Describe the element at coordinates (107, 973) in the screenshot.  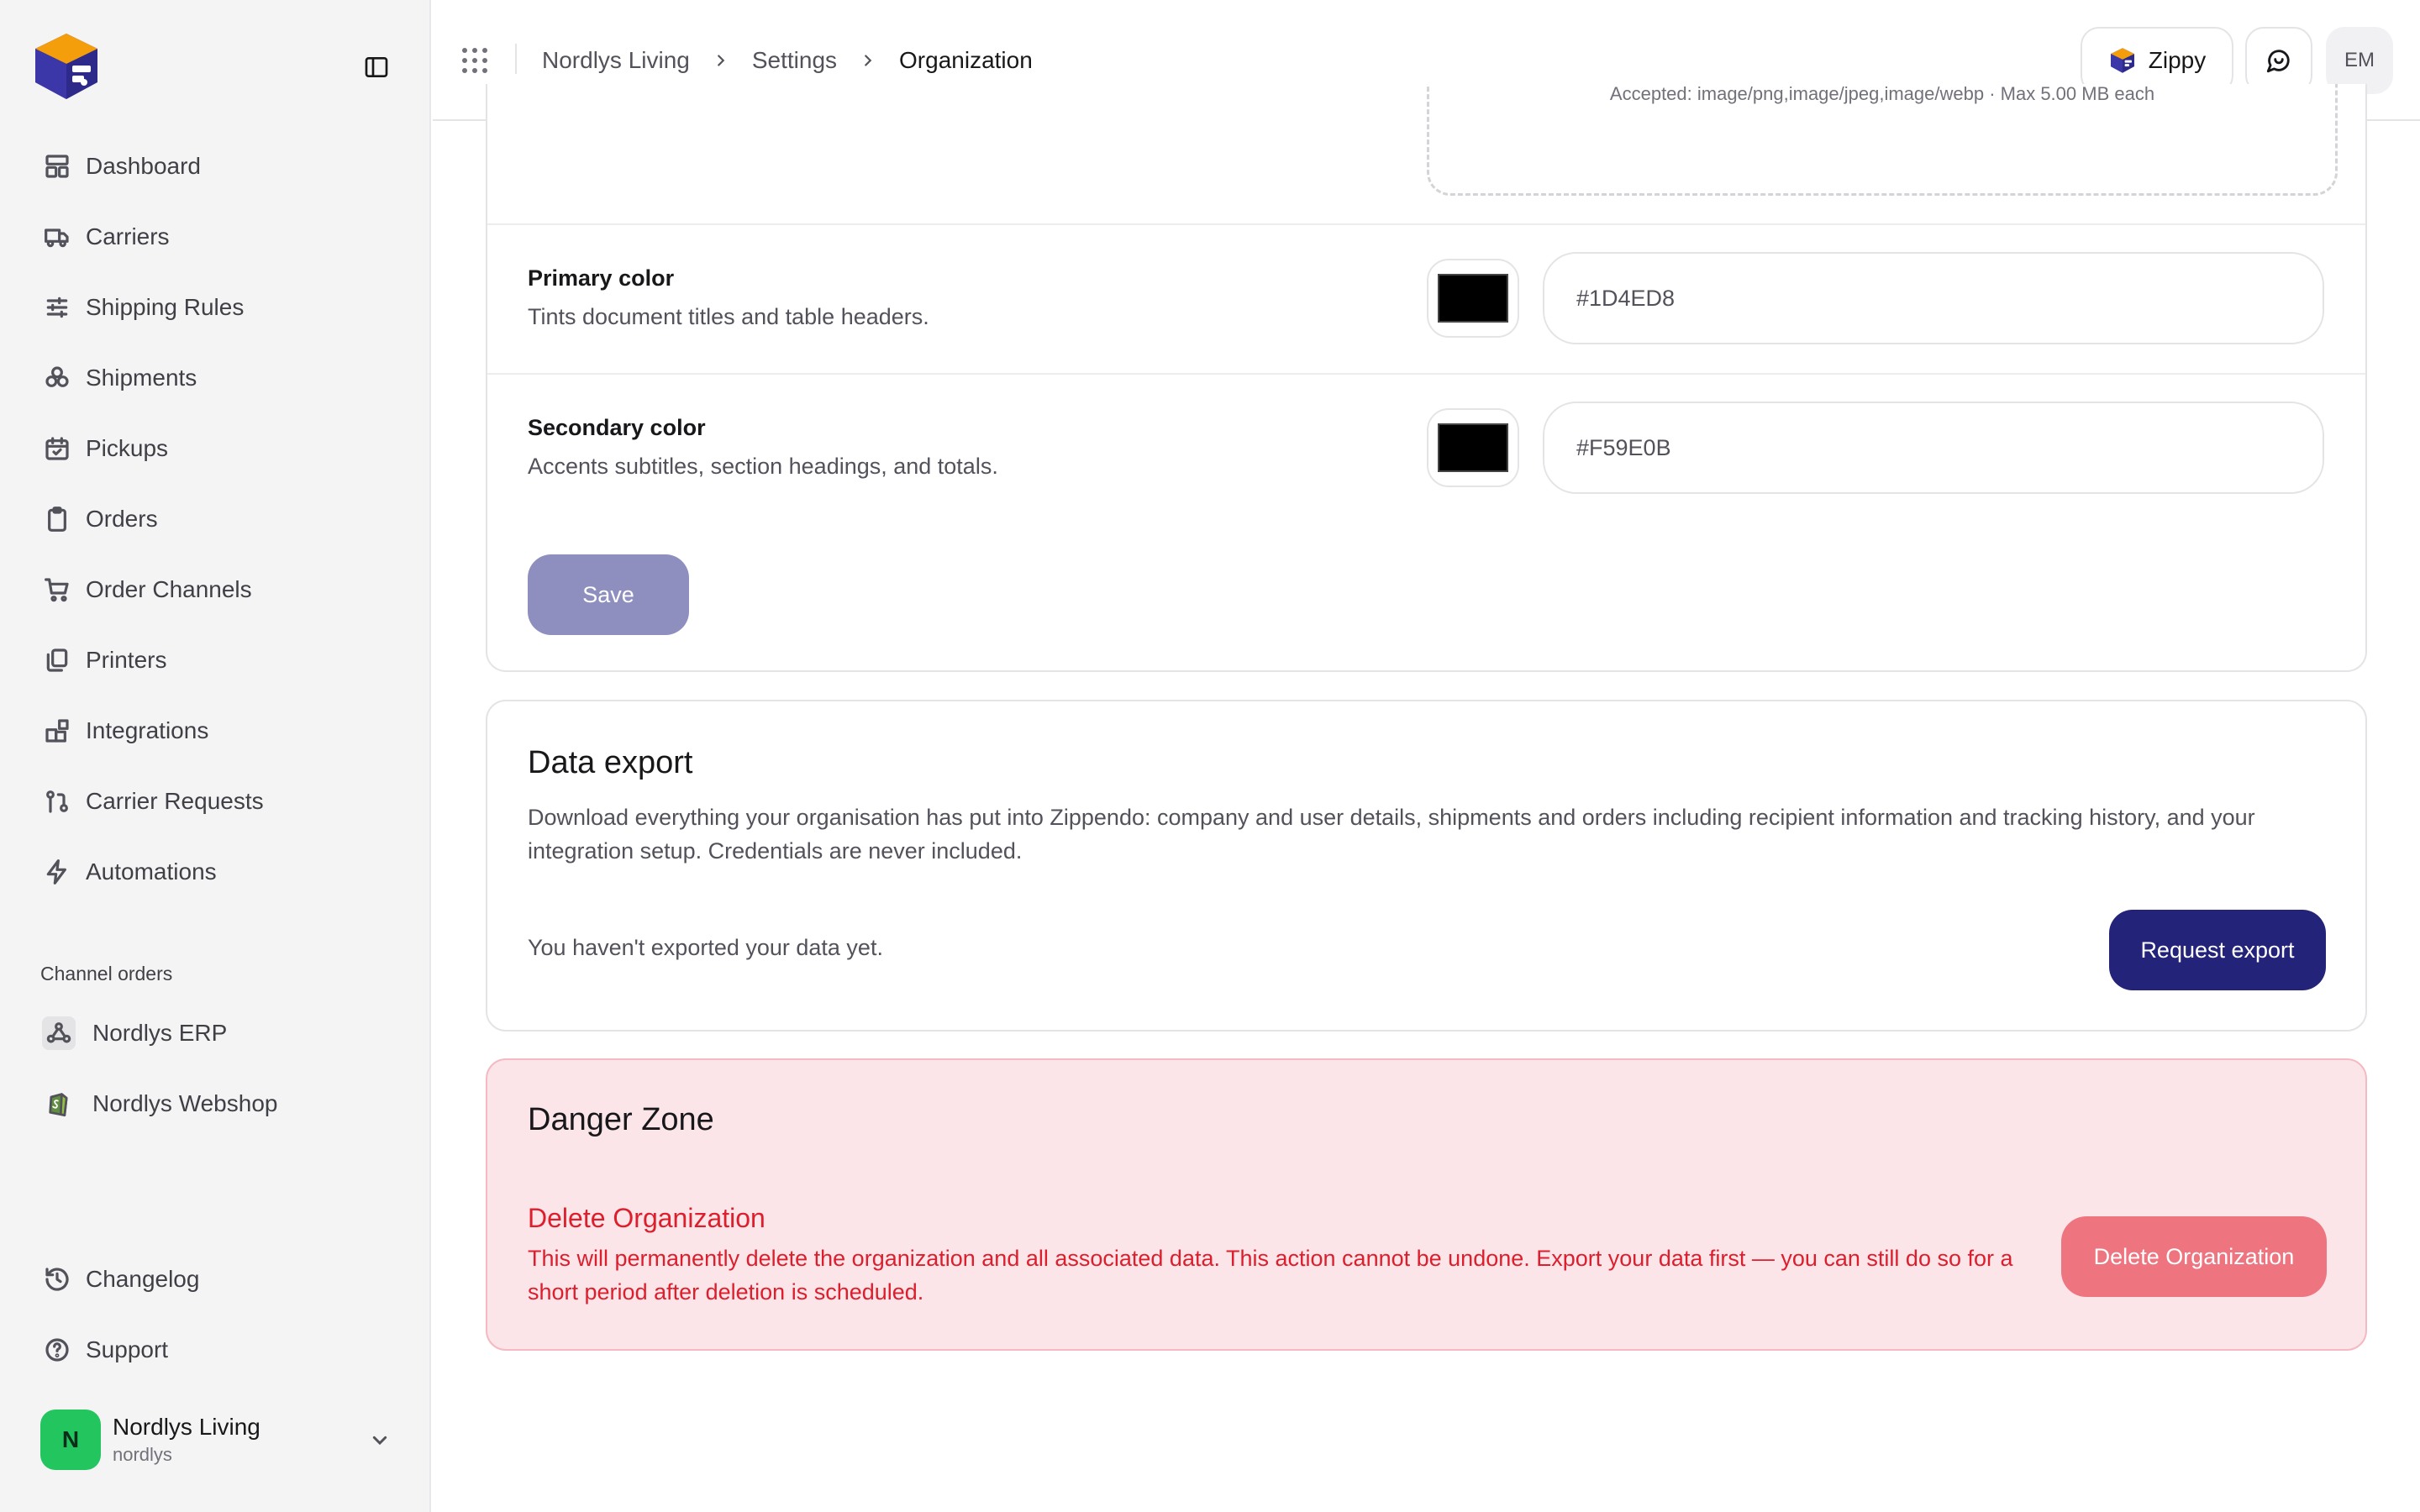
I see `section-label-channel-orders: Channel orders` at that location.